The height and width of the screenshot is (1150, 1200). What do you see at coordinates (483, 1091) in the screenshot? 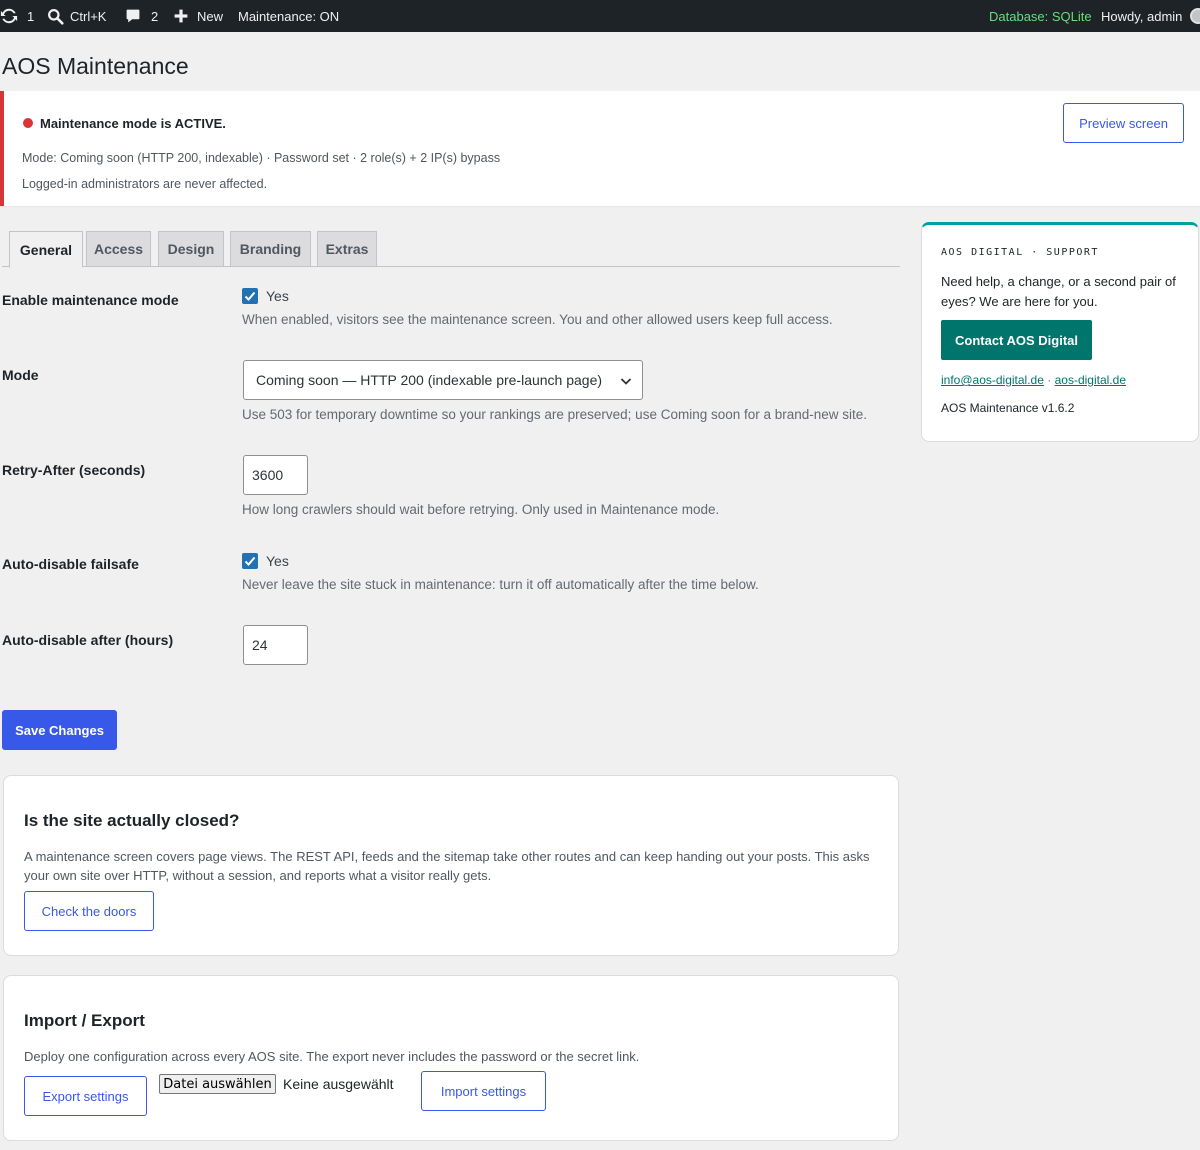
I see `import-settings-button: Import settings` at bounding box center [483, 1091].